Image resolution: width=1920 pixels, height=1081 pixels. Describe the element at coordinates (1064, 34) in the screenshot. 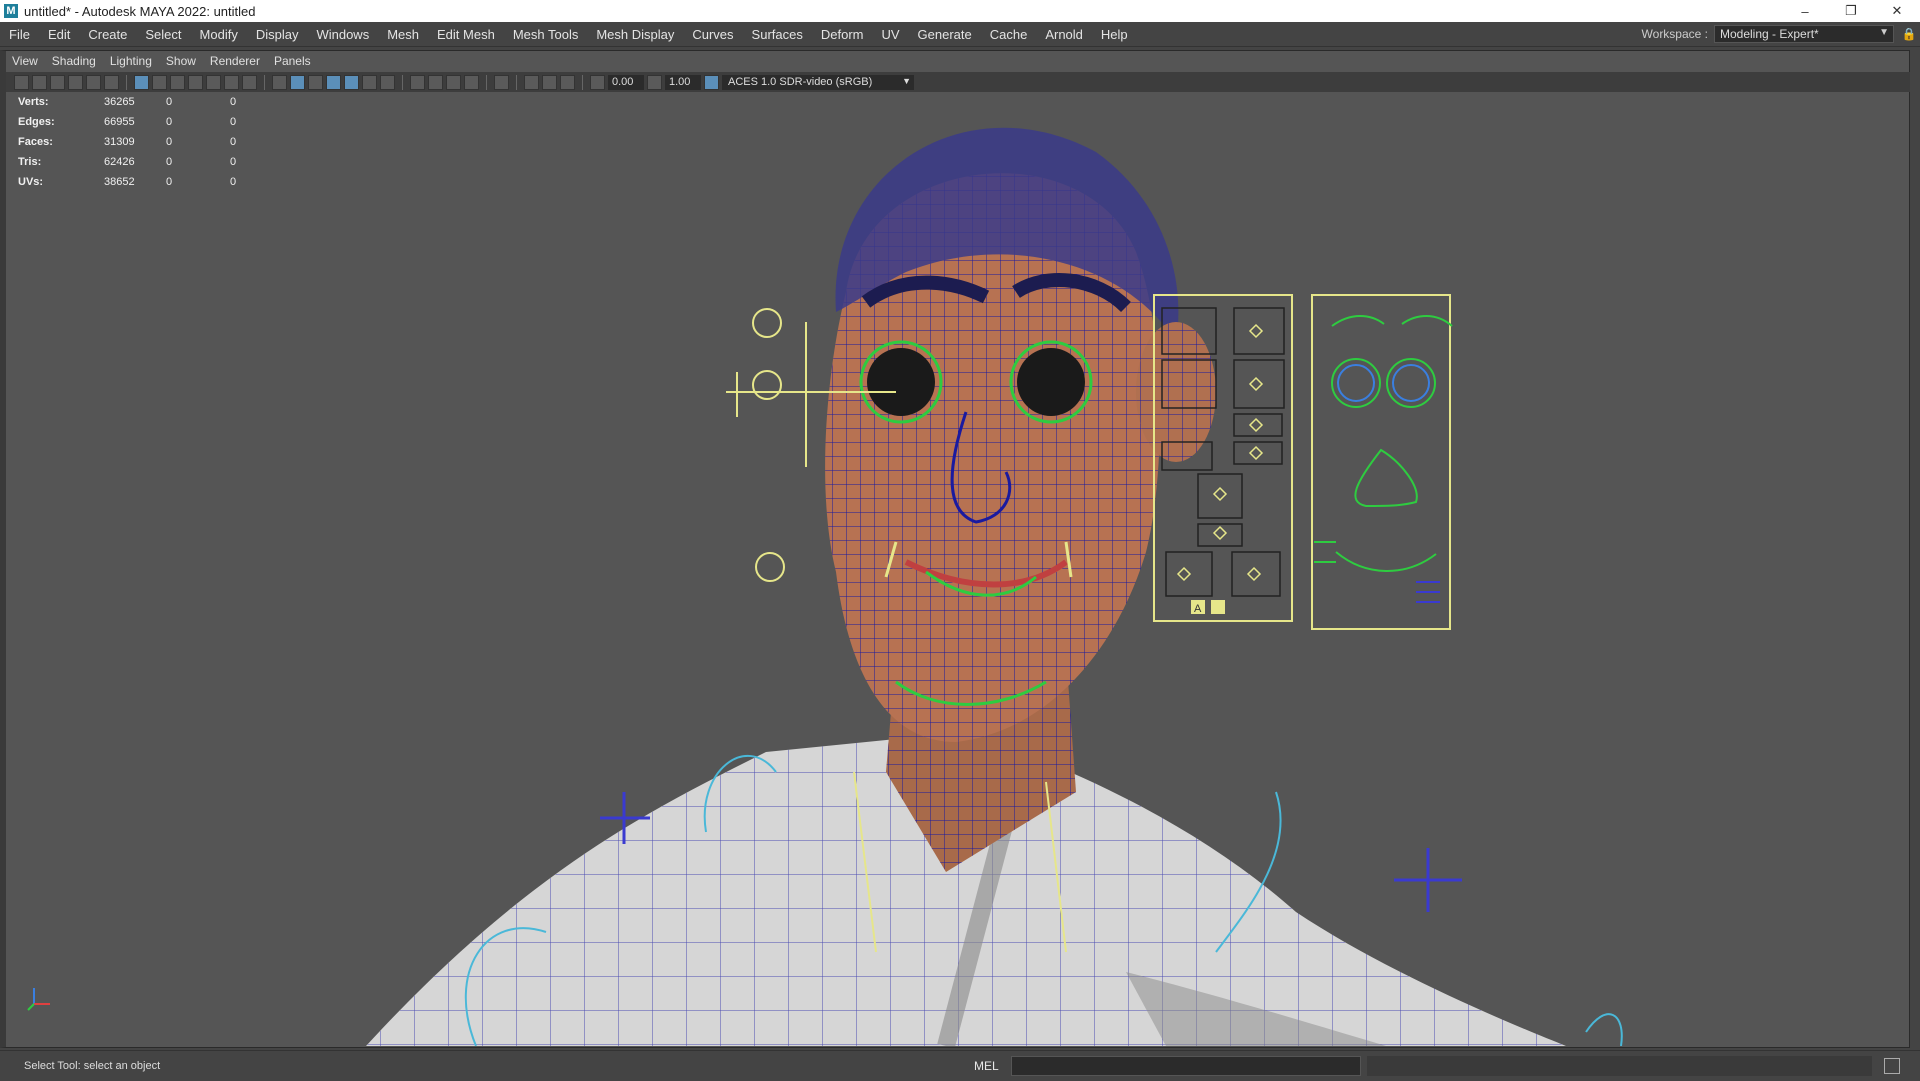

I see `menu-arnold: Arnold` at that location.